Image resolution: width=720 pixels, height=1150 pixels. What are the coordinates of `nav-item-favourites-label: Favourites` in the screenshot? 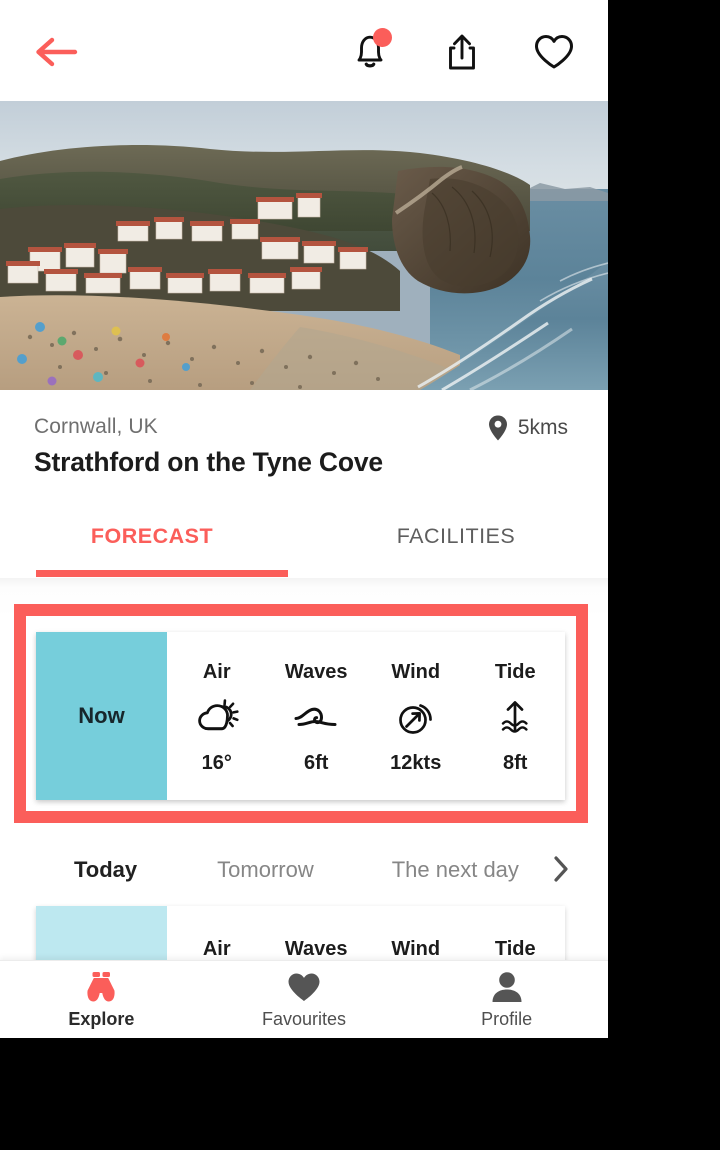 It's located at (304, 1018).